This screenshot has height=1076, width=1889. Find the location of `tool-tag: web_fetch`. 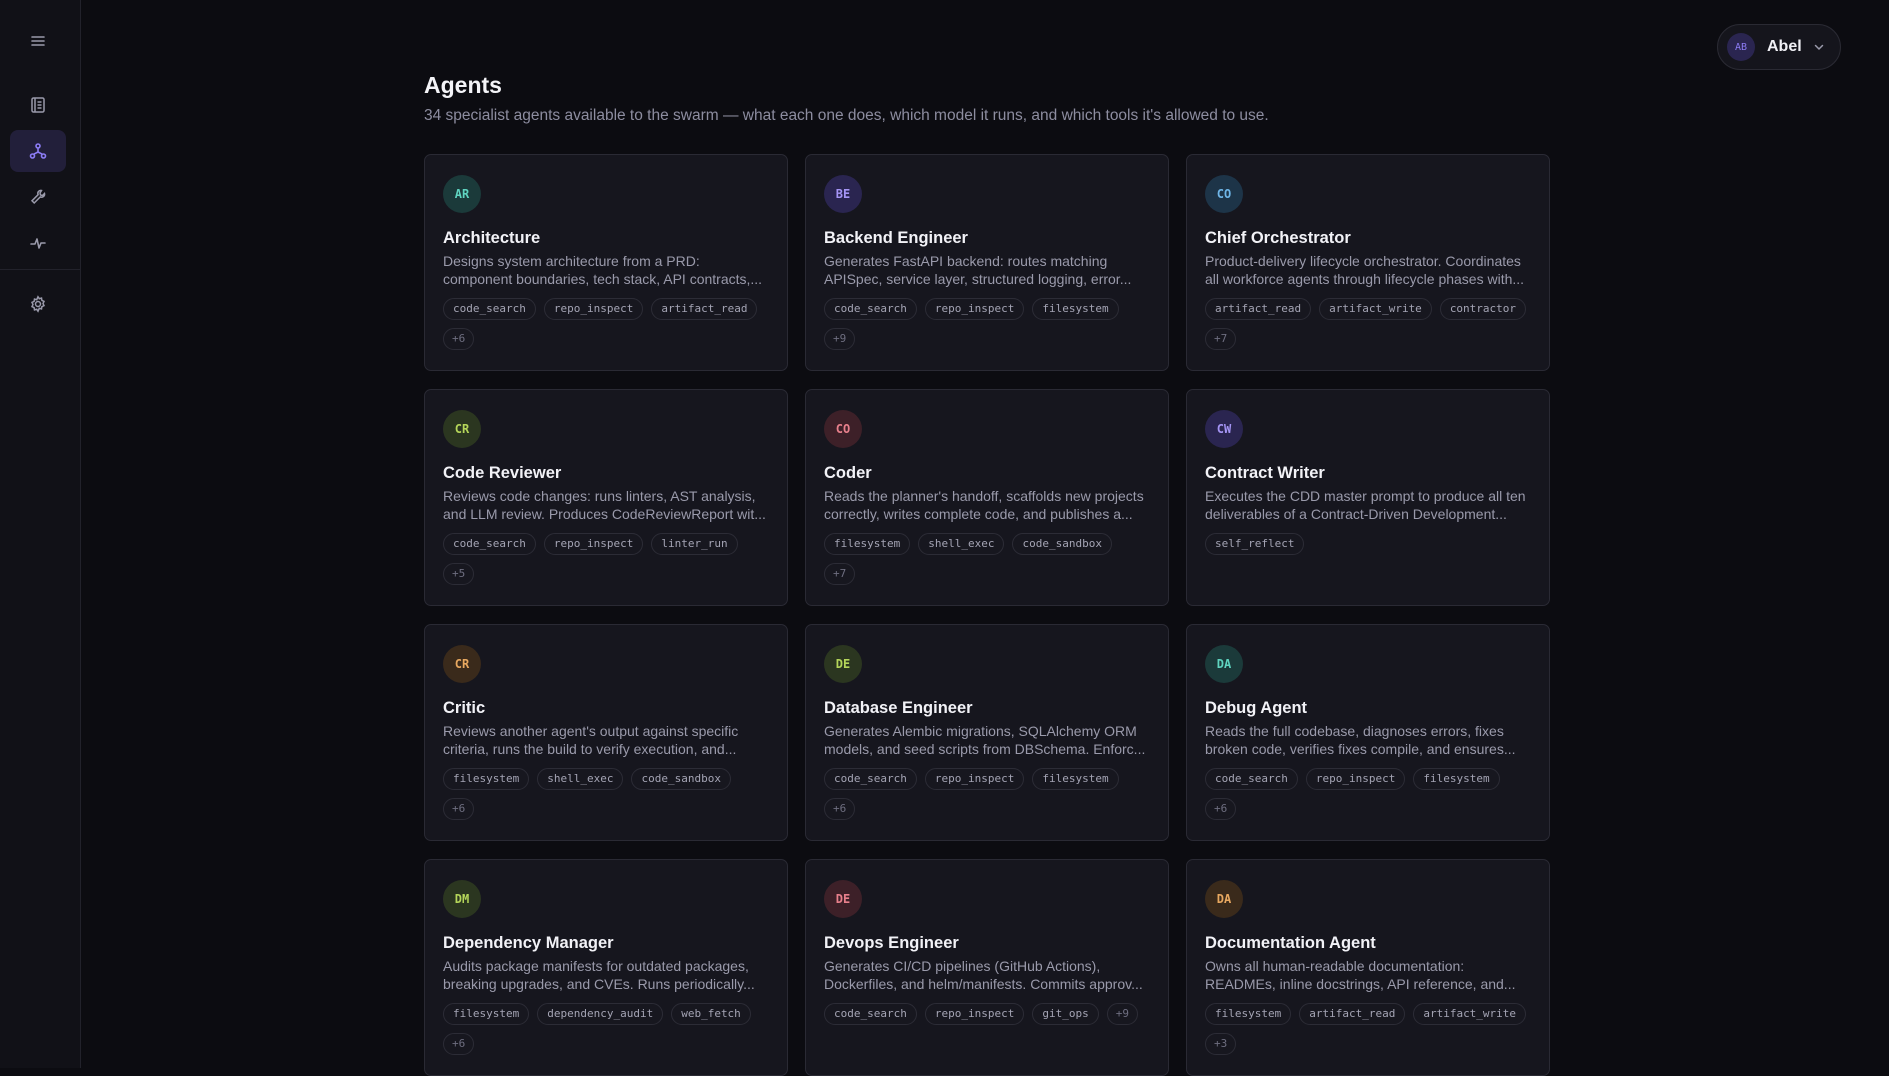

tool-tag: web_fetch is located at coordinates (711, 1014).